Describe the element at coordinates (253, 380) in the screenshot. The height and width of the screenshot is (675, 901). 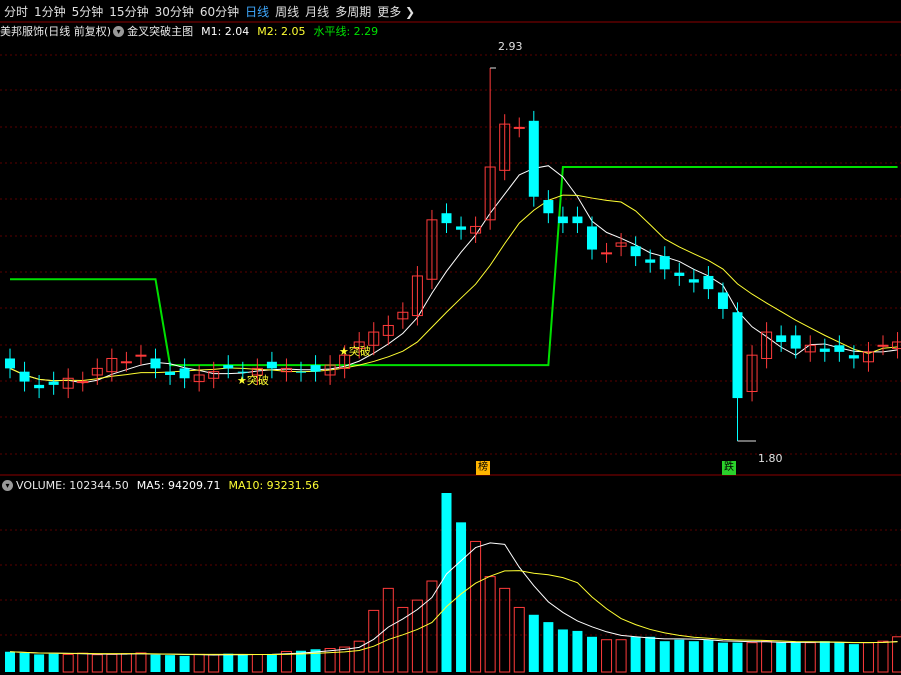
I see `signal-label-1: ★突破` at that location.